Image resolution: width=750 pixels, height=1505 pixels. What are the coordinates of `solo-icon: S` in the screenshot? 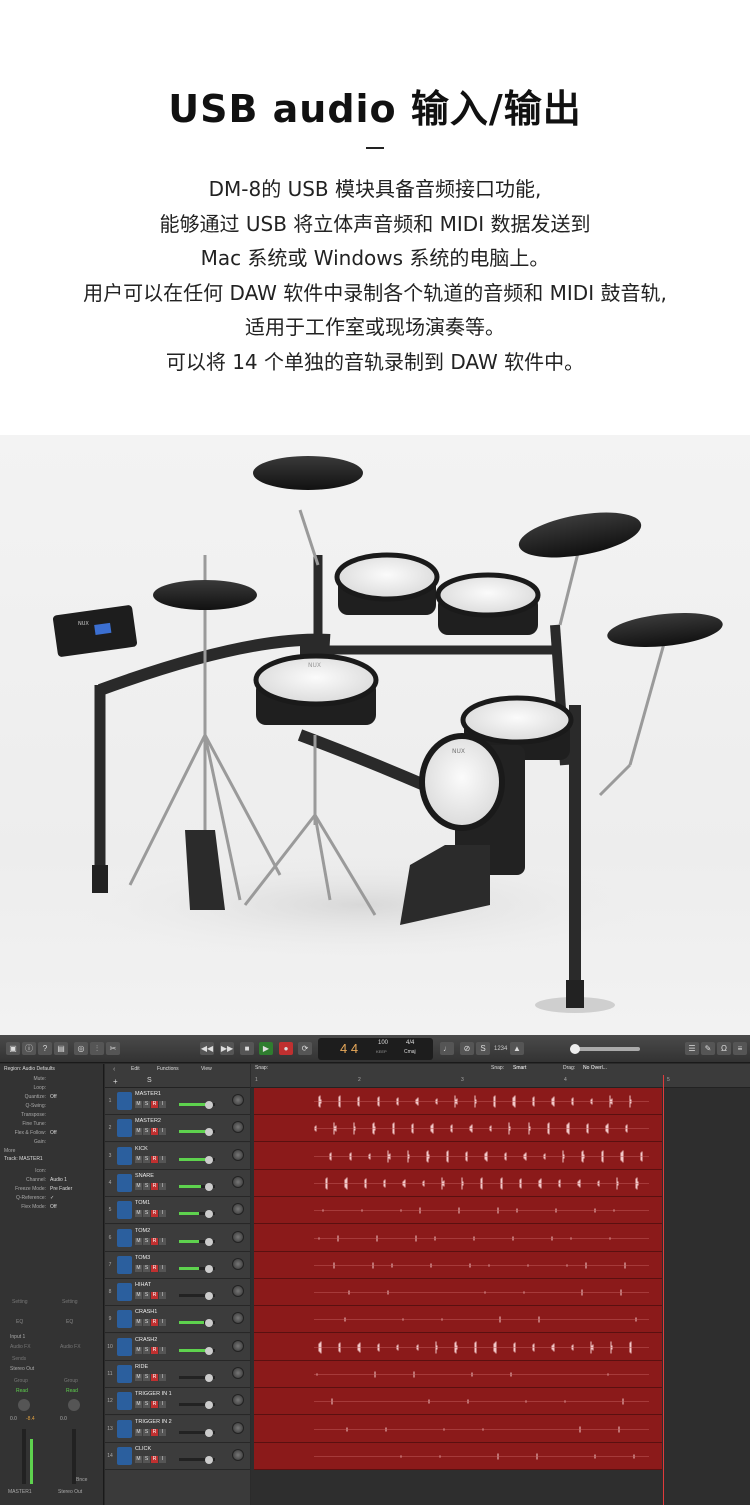 It's located at (483, 1048).